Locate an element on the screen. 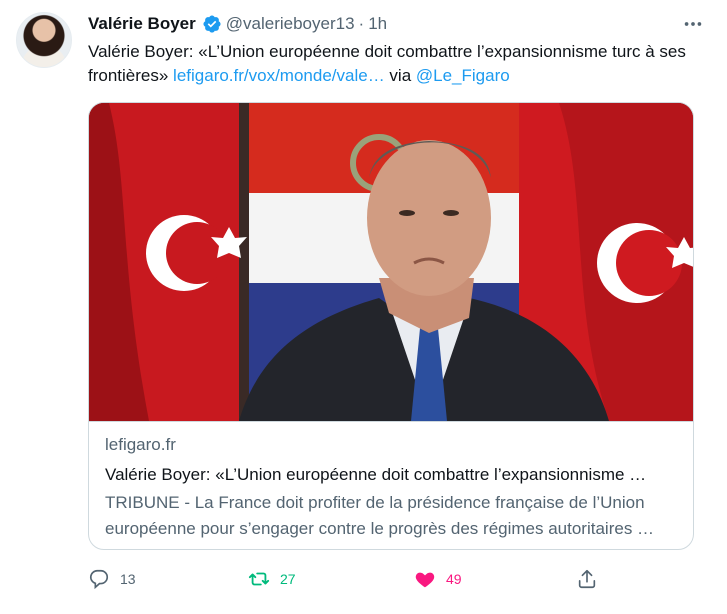 The image size is (727, 614). reply-button: 13 is located at coordinates (112, 579).